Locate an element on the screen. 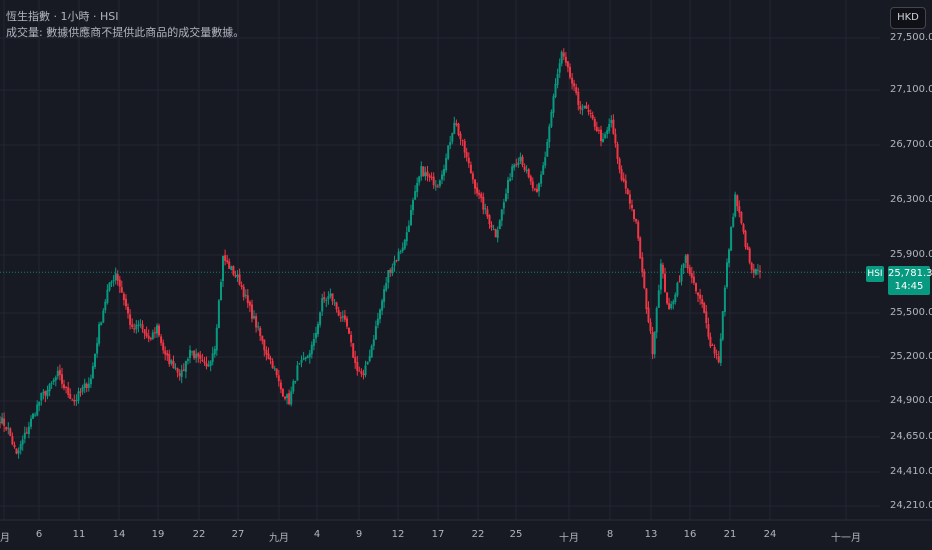 This screenshot has width=932, height=550. price-tick-label: 24,210.00 is located at coordinates (911, 505).